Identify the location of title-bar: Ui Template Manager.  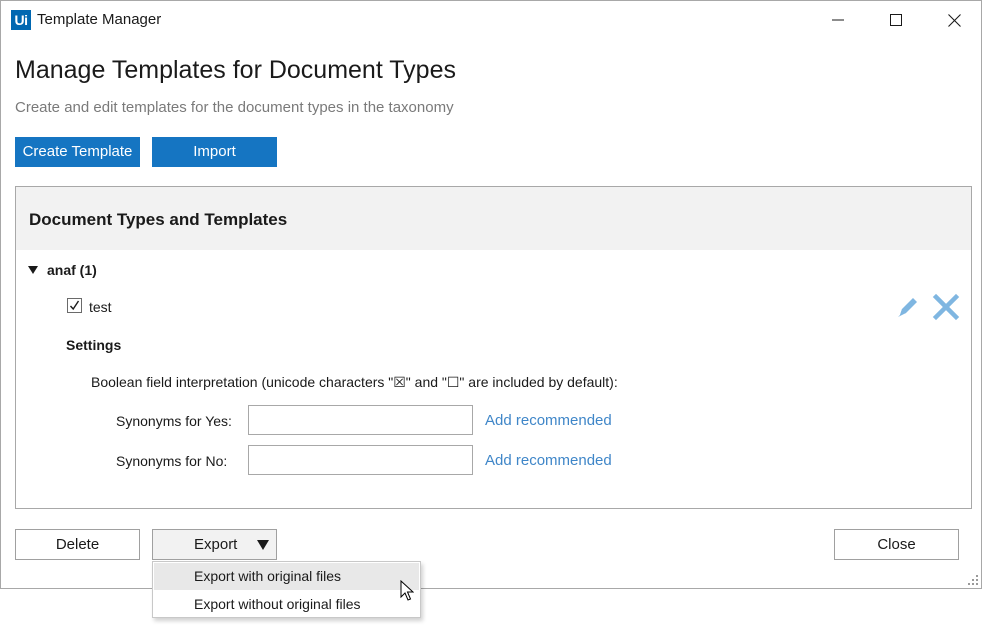
(491, 20).